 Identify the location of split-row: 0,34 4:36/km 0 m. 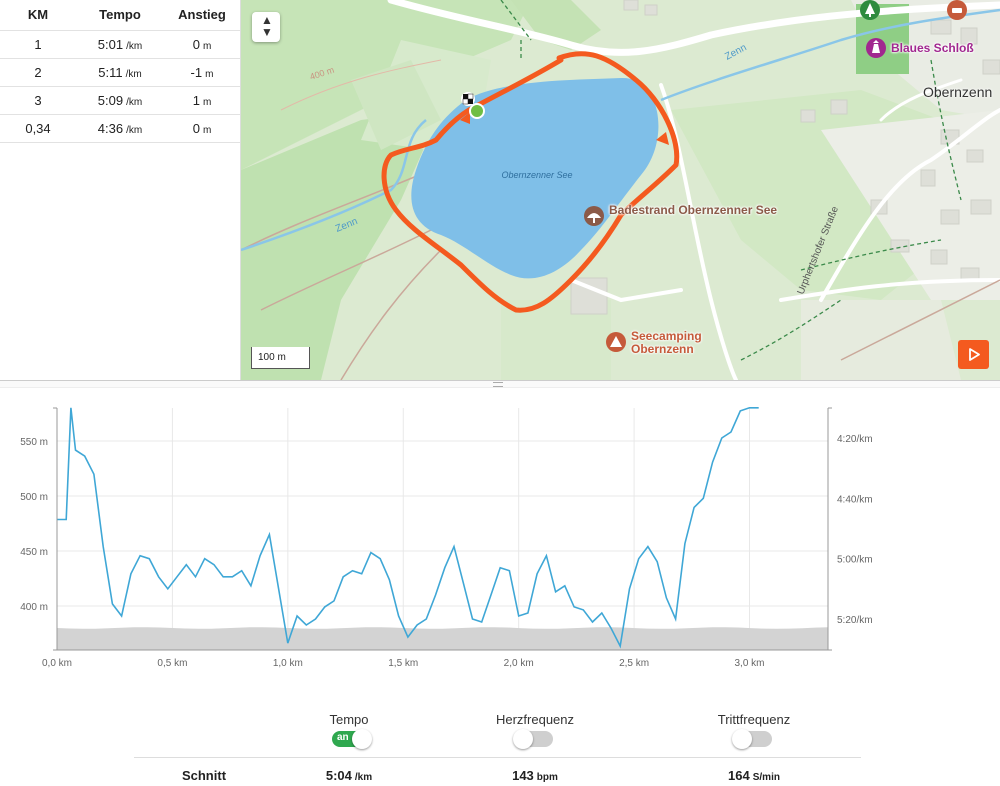
(120, 128).